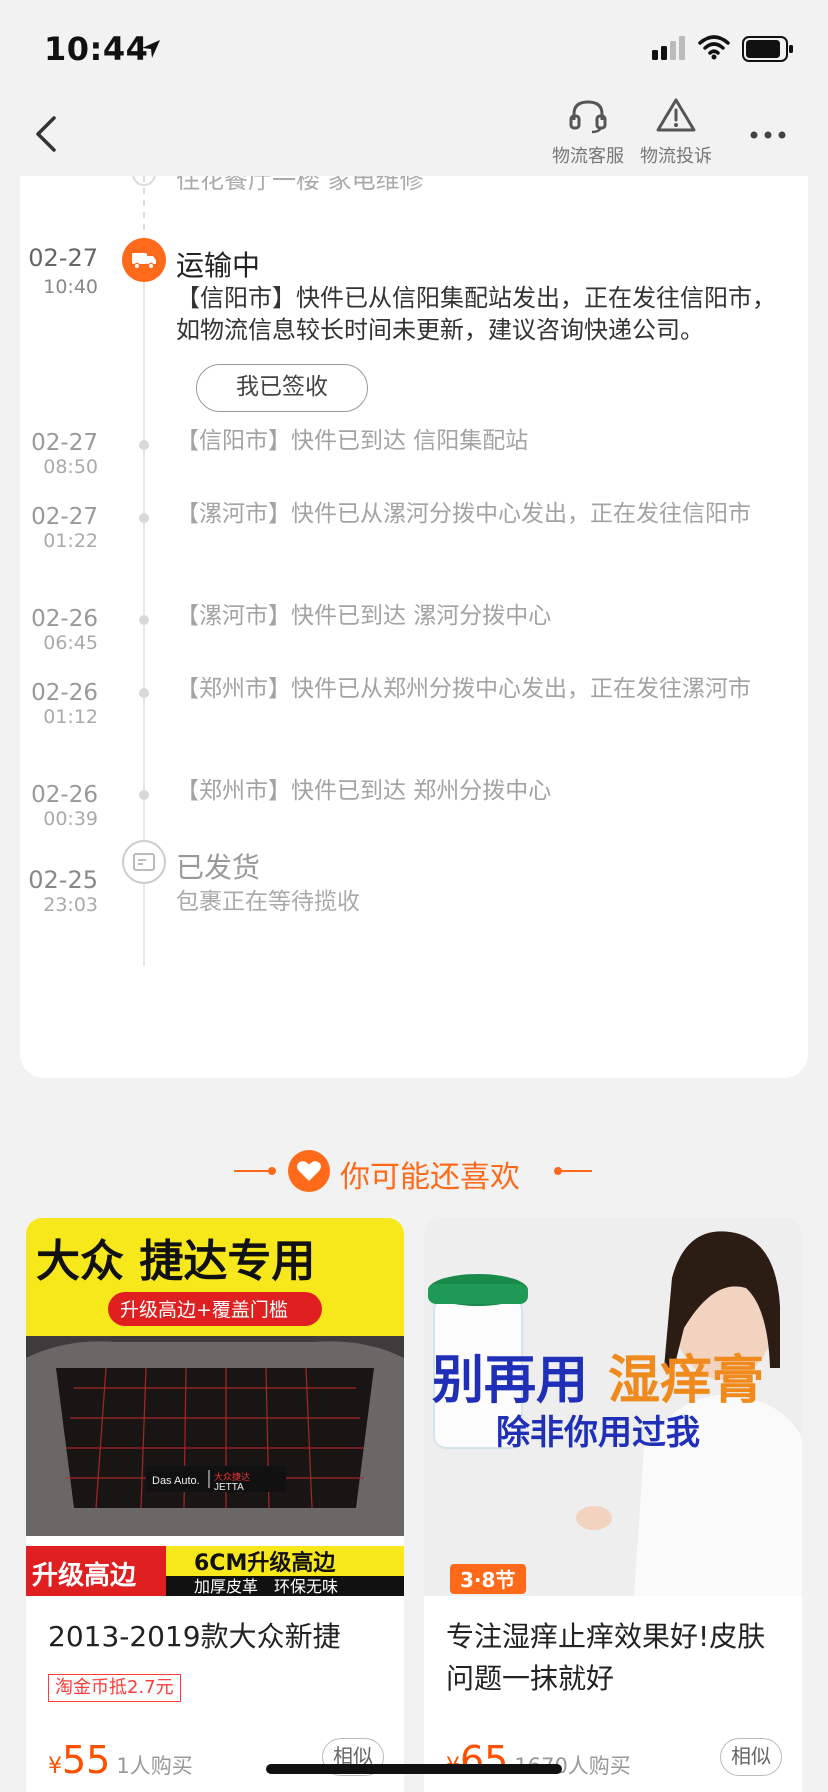 This screenshot has width=828, height=1792. Describe the element at coordinates (430, 1177) in the screenshot. I see `recommendation-title: 你可能还喜欢` at that location.